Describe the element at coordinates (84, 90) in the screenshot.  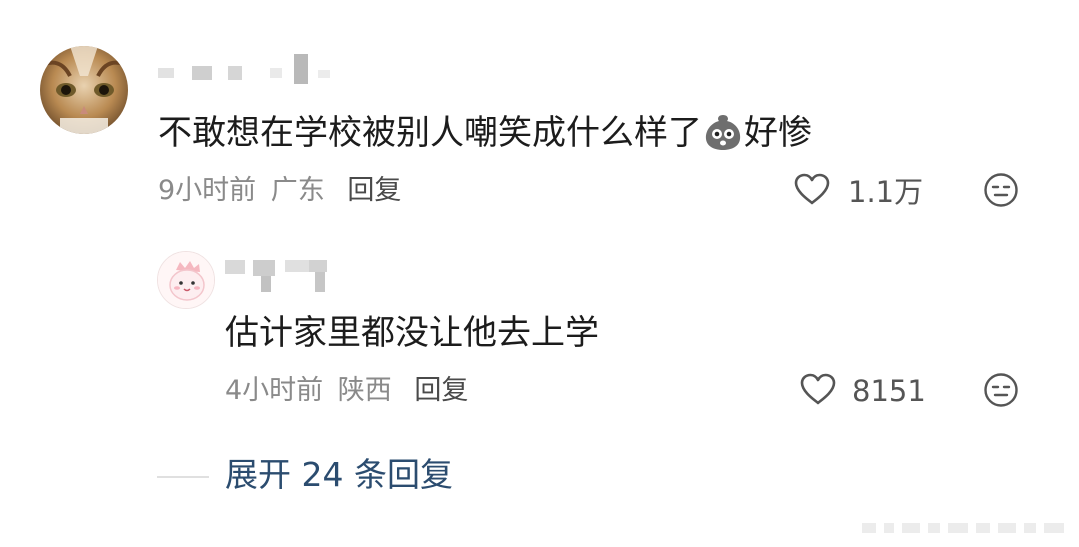
I see `avatar-cat` at that location.